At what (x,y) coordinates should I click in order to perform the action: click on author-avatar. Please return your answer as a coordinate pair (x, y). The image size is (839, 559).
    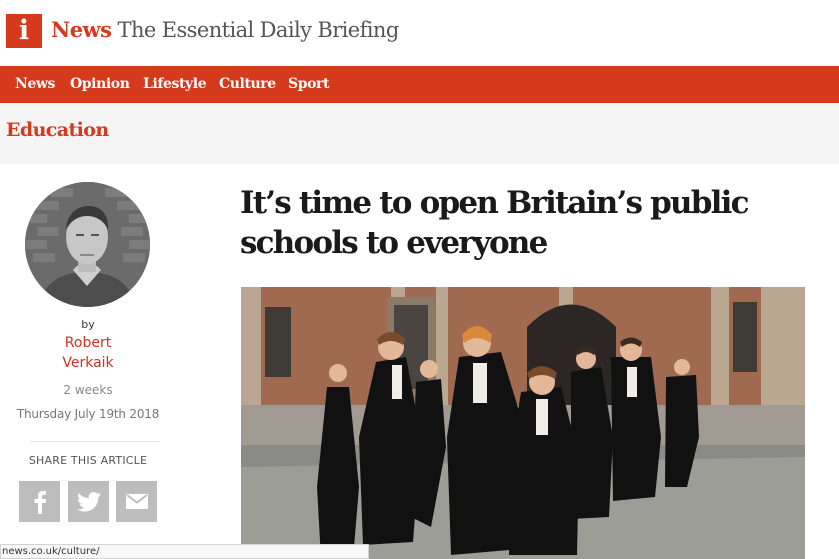
    Looking at the image, I should click on (87, 244).